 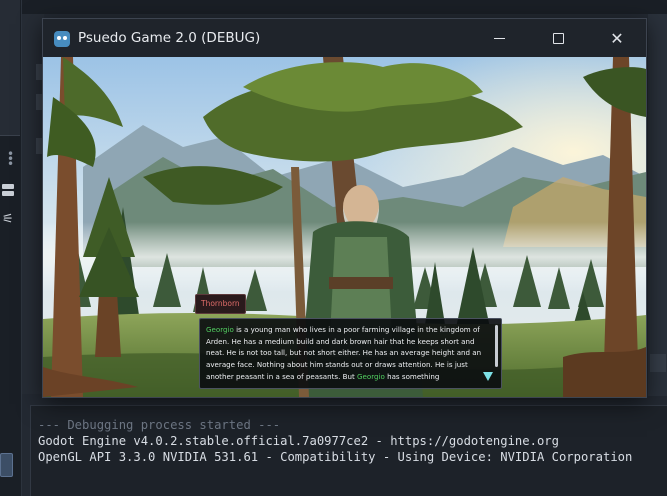 I want to click on dialogue-scrollbar, so click(x=496, y=346).